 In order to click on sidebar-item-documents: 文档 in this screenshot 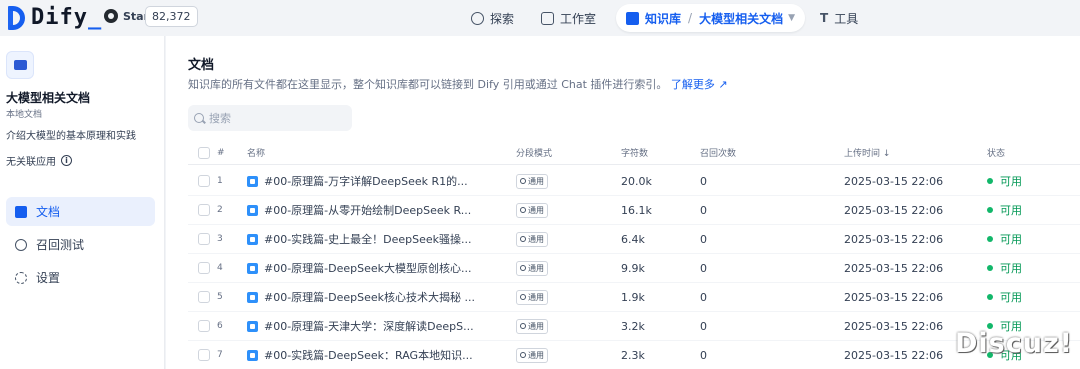, I will do `click(80, 211)`.